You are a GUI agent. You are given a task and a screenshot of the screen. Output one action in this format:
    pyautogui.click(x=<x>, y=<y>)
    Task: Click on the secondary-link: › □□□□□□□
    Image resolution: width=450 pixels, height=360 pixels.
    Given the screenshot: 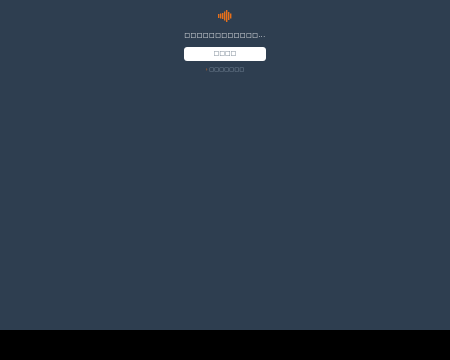 What is the action you would take?
    pyautogui.click(x=225, y=70)
    